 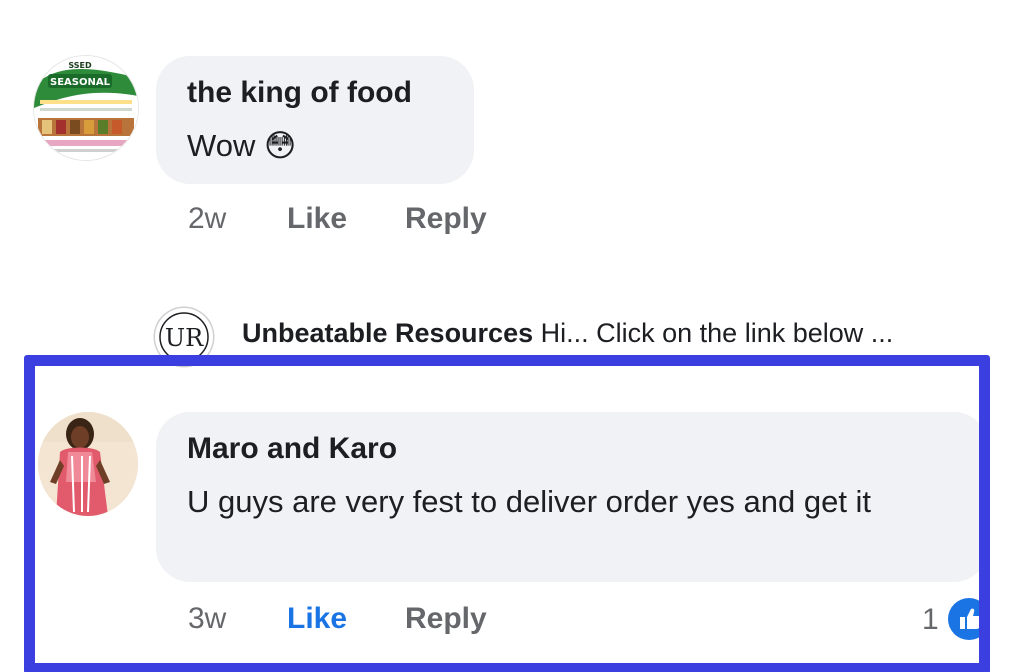 I want to click on reply-preview-author: Unbeatable Resources, so click(x=388, y=333).